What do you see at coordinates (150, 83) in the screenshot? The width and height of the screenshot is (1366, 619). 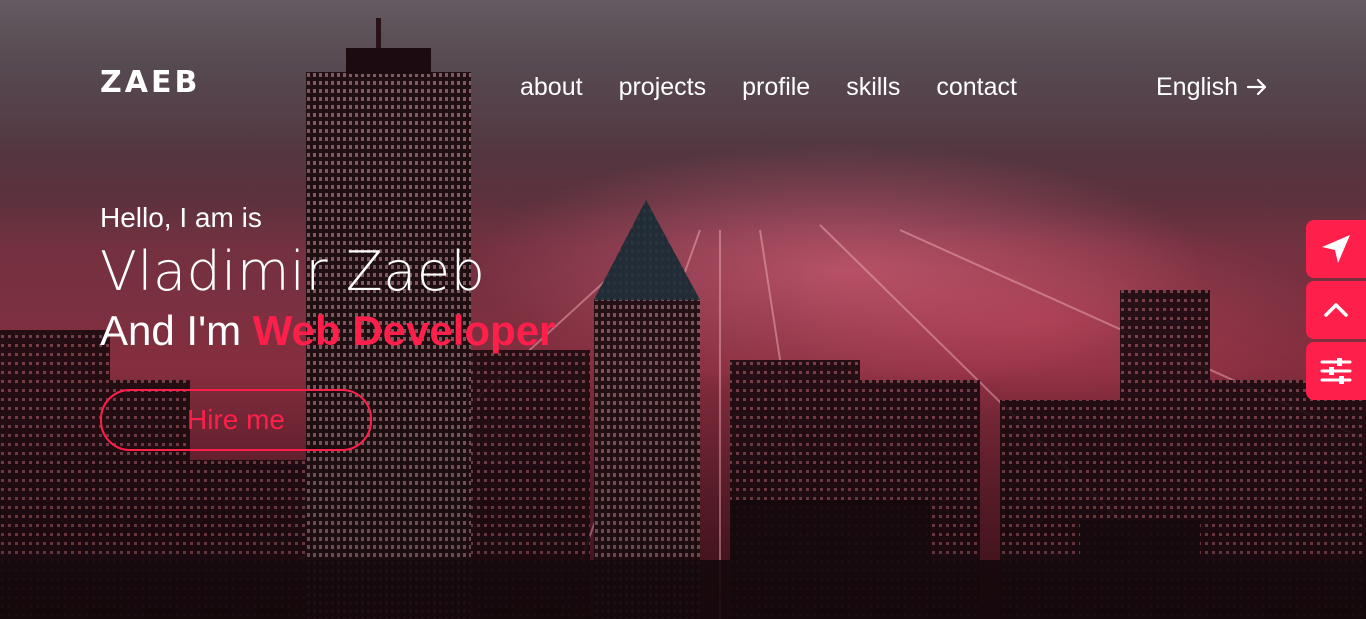 I see `logo: ZAEB` at bounding box center [150, 83].